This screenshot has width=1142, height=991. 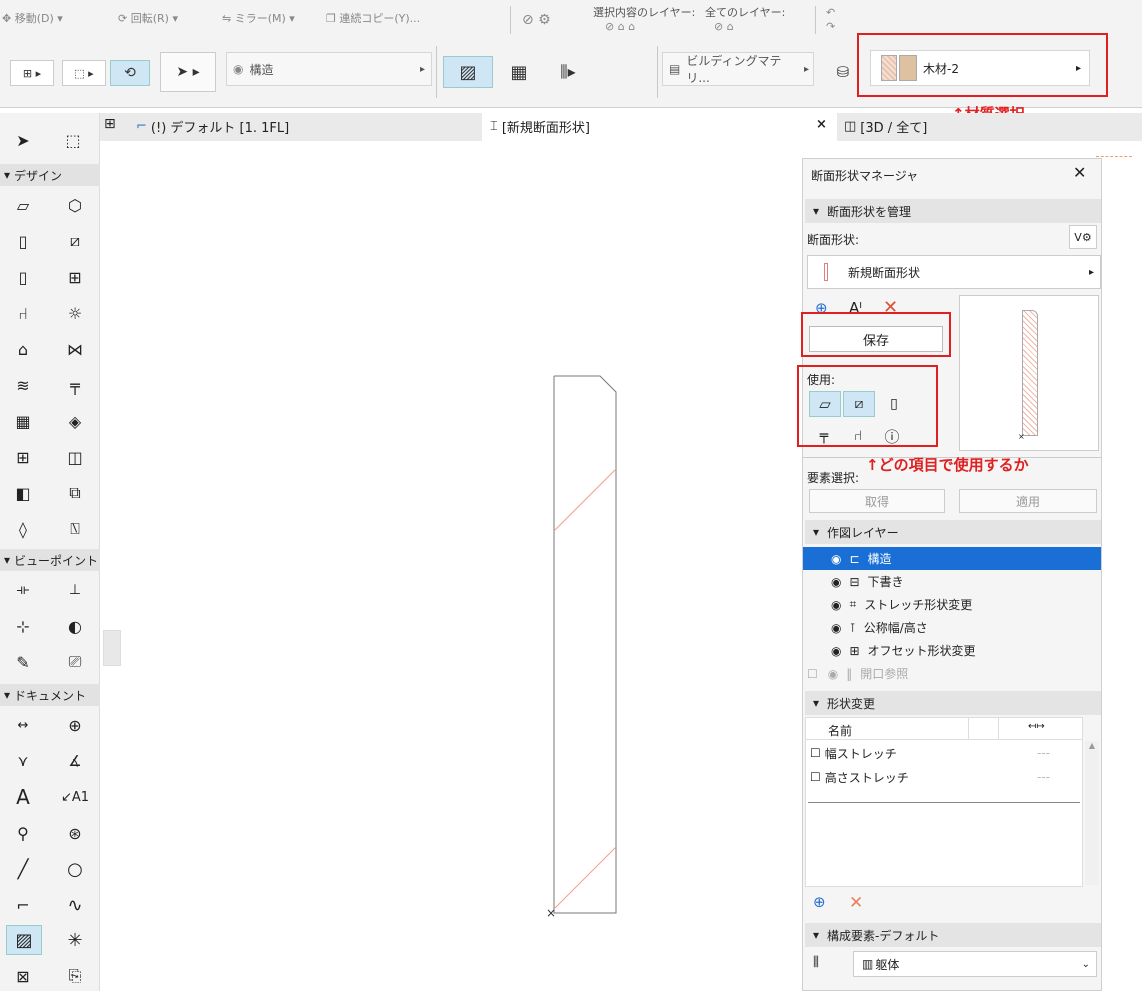 I want to click on detail-icon: ✎, so click(x=23, y=662).